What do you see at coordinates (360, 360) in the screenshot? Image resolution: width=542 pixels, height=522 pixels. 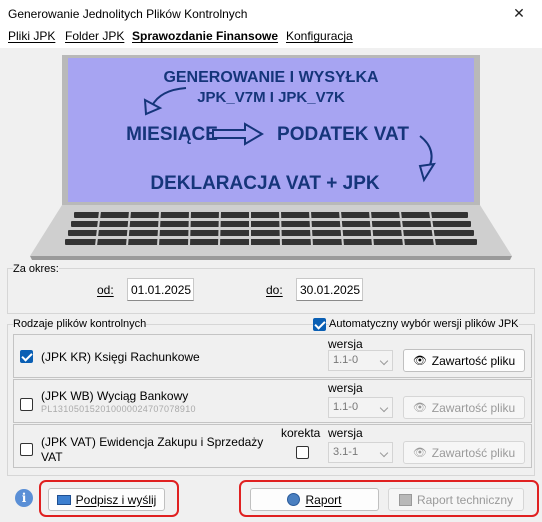 I see `jpk-kr-version-select: 1.1-0` at bounding box center [360, 360].